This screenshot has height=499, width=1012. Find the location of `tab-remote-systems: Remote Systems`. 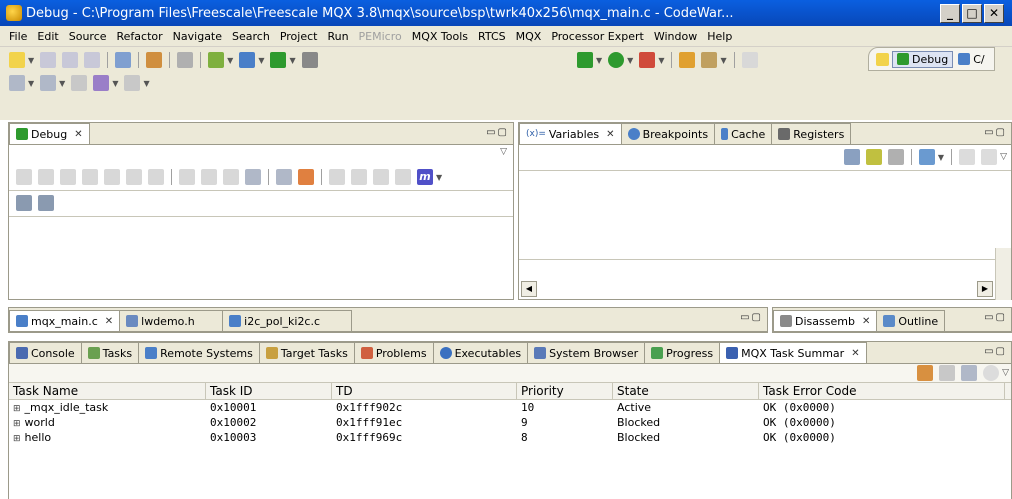

tab-remote-systems: Remote Systems is located at coordinates (199, 352).